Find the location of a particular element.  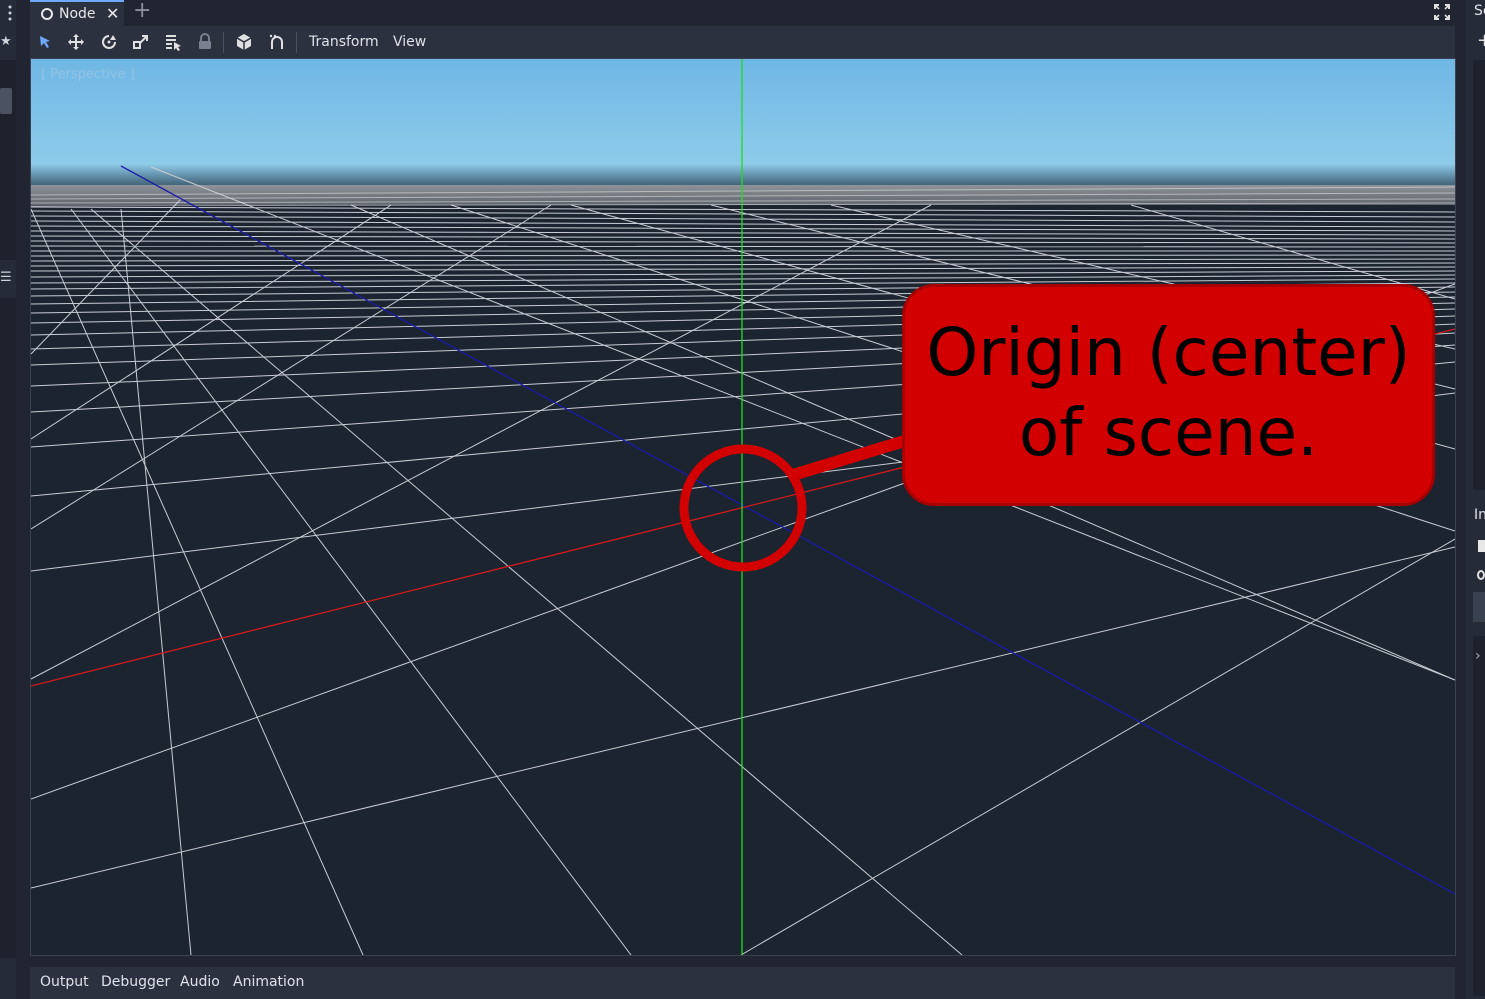

chevron-right-icon: › is located at coordinates (1478, 656).